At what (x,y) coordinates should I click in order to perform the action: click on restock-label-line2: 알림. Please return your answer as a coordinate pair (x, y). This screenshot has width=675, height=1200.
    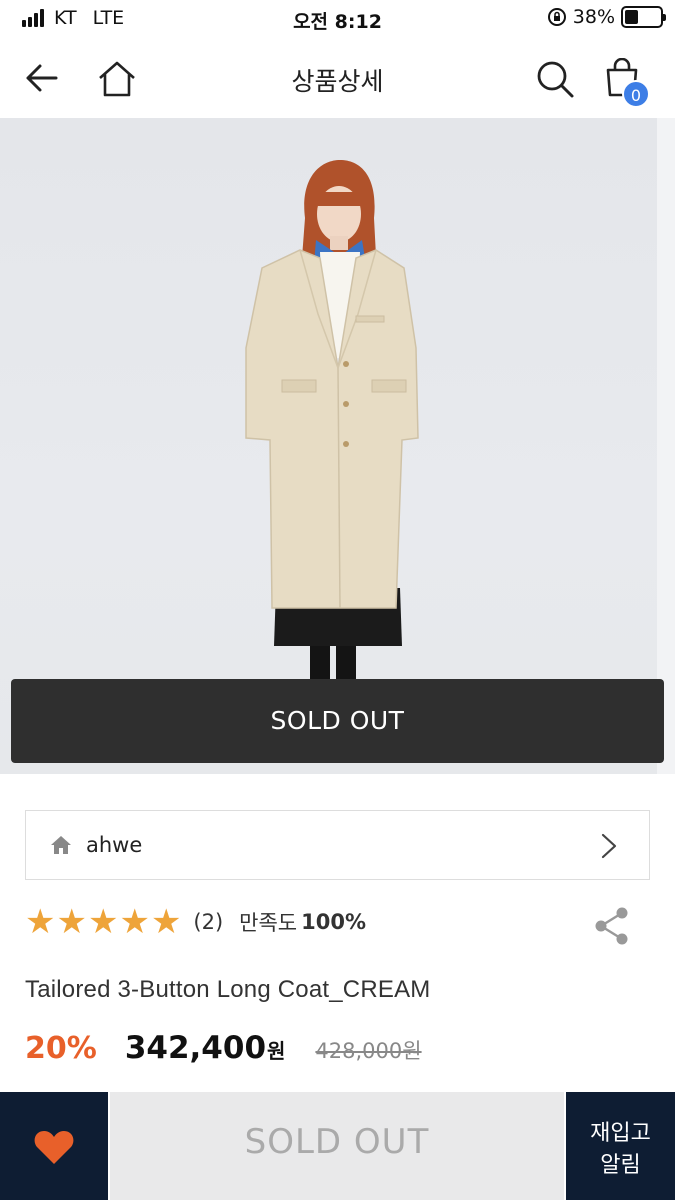
    Looking at the image, I should click on (620, 1165).